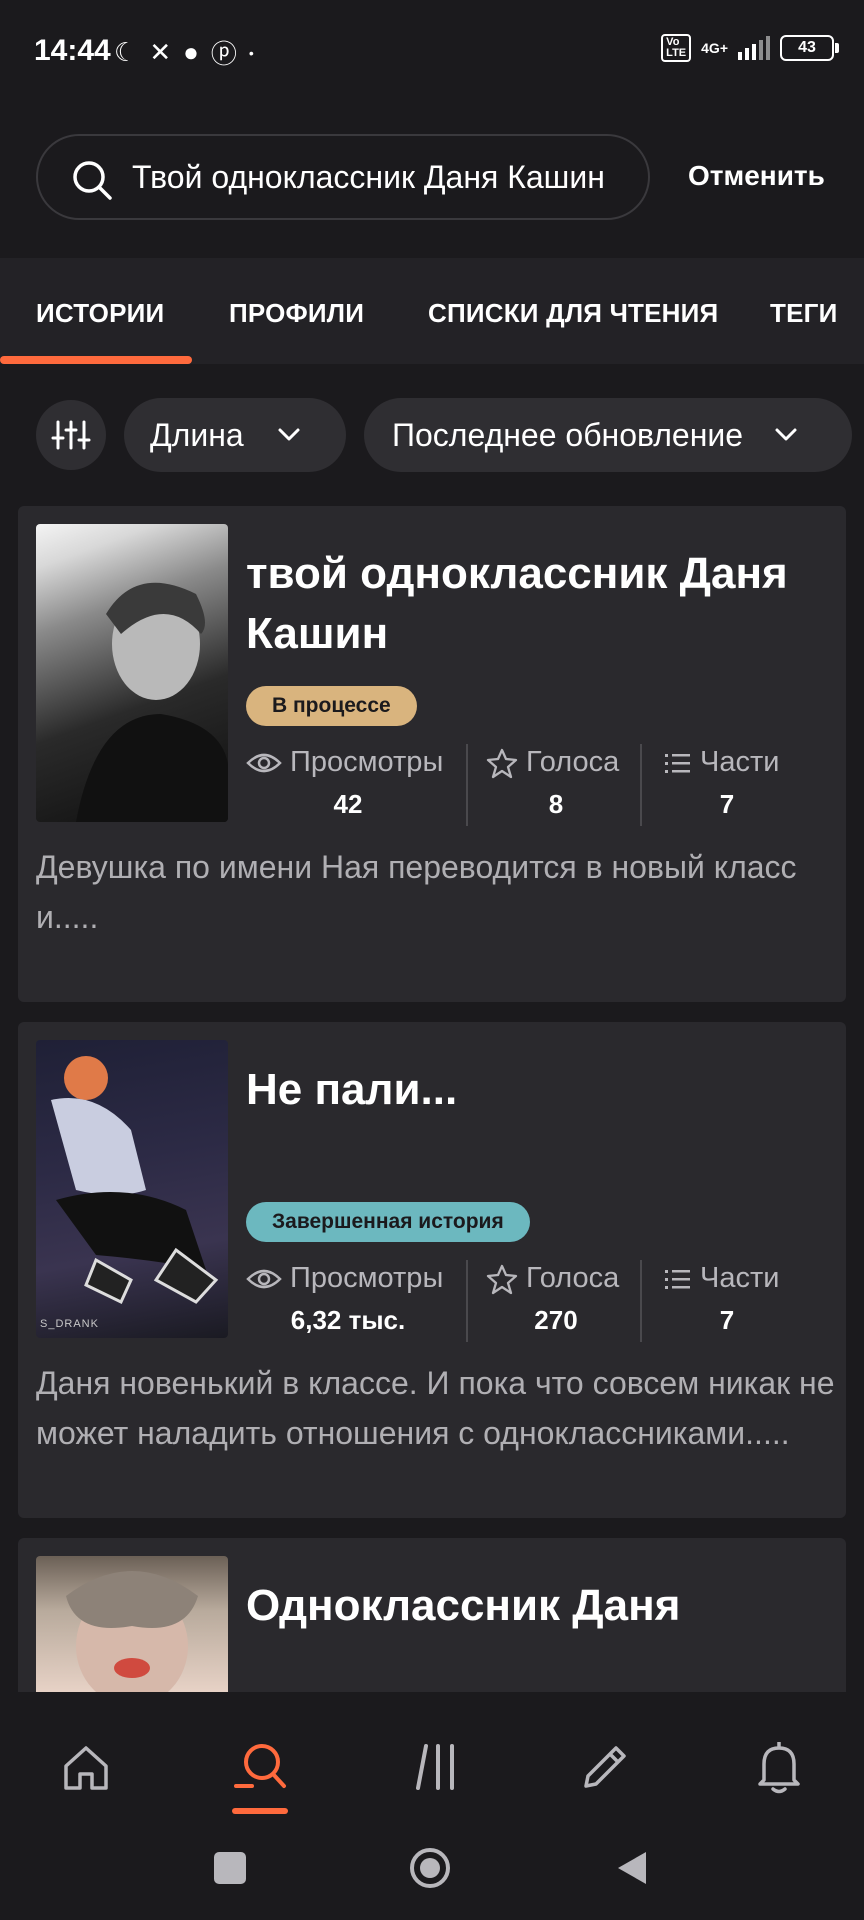  Describe the element at coordinates (435, 1767) in the screenshot. I see `library-icon` at that location.